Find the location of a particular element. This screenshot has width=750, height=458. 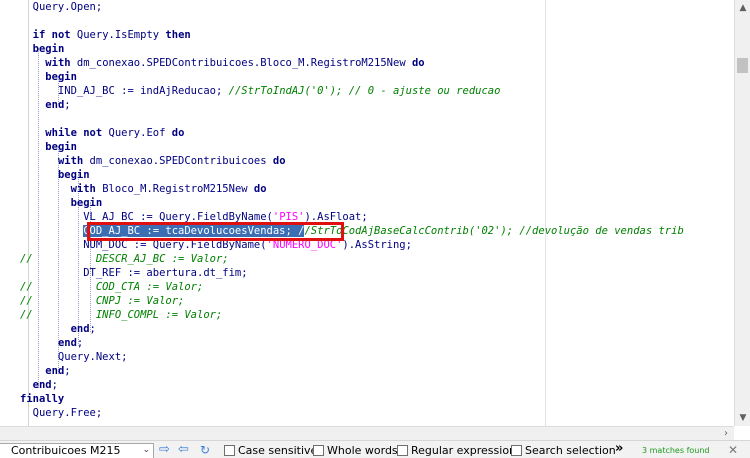

code-token: Query.Eof is located at coordinates (137, 133).